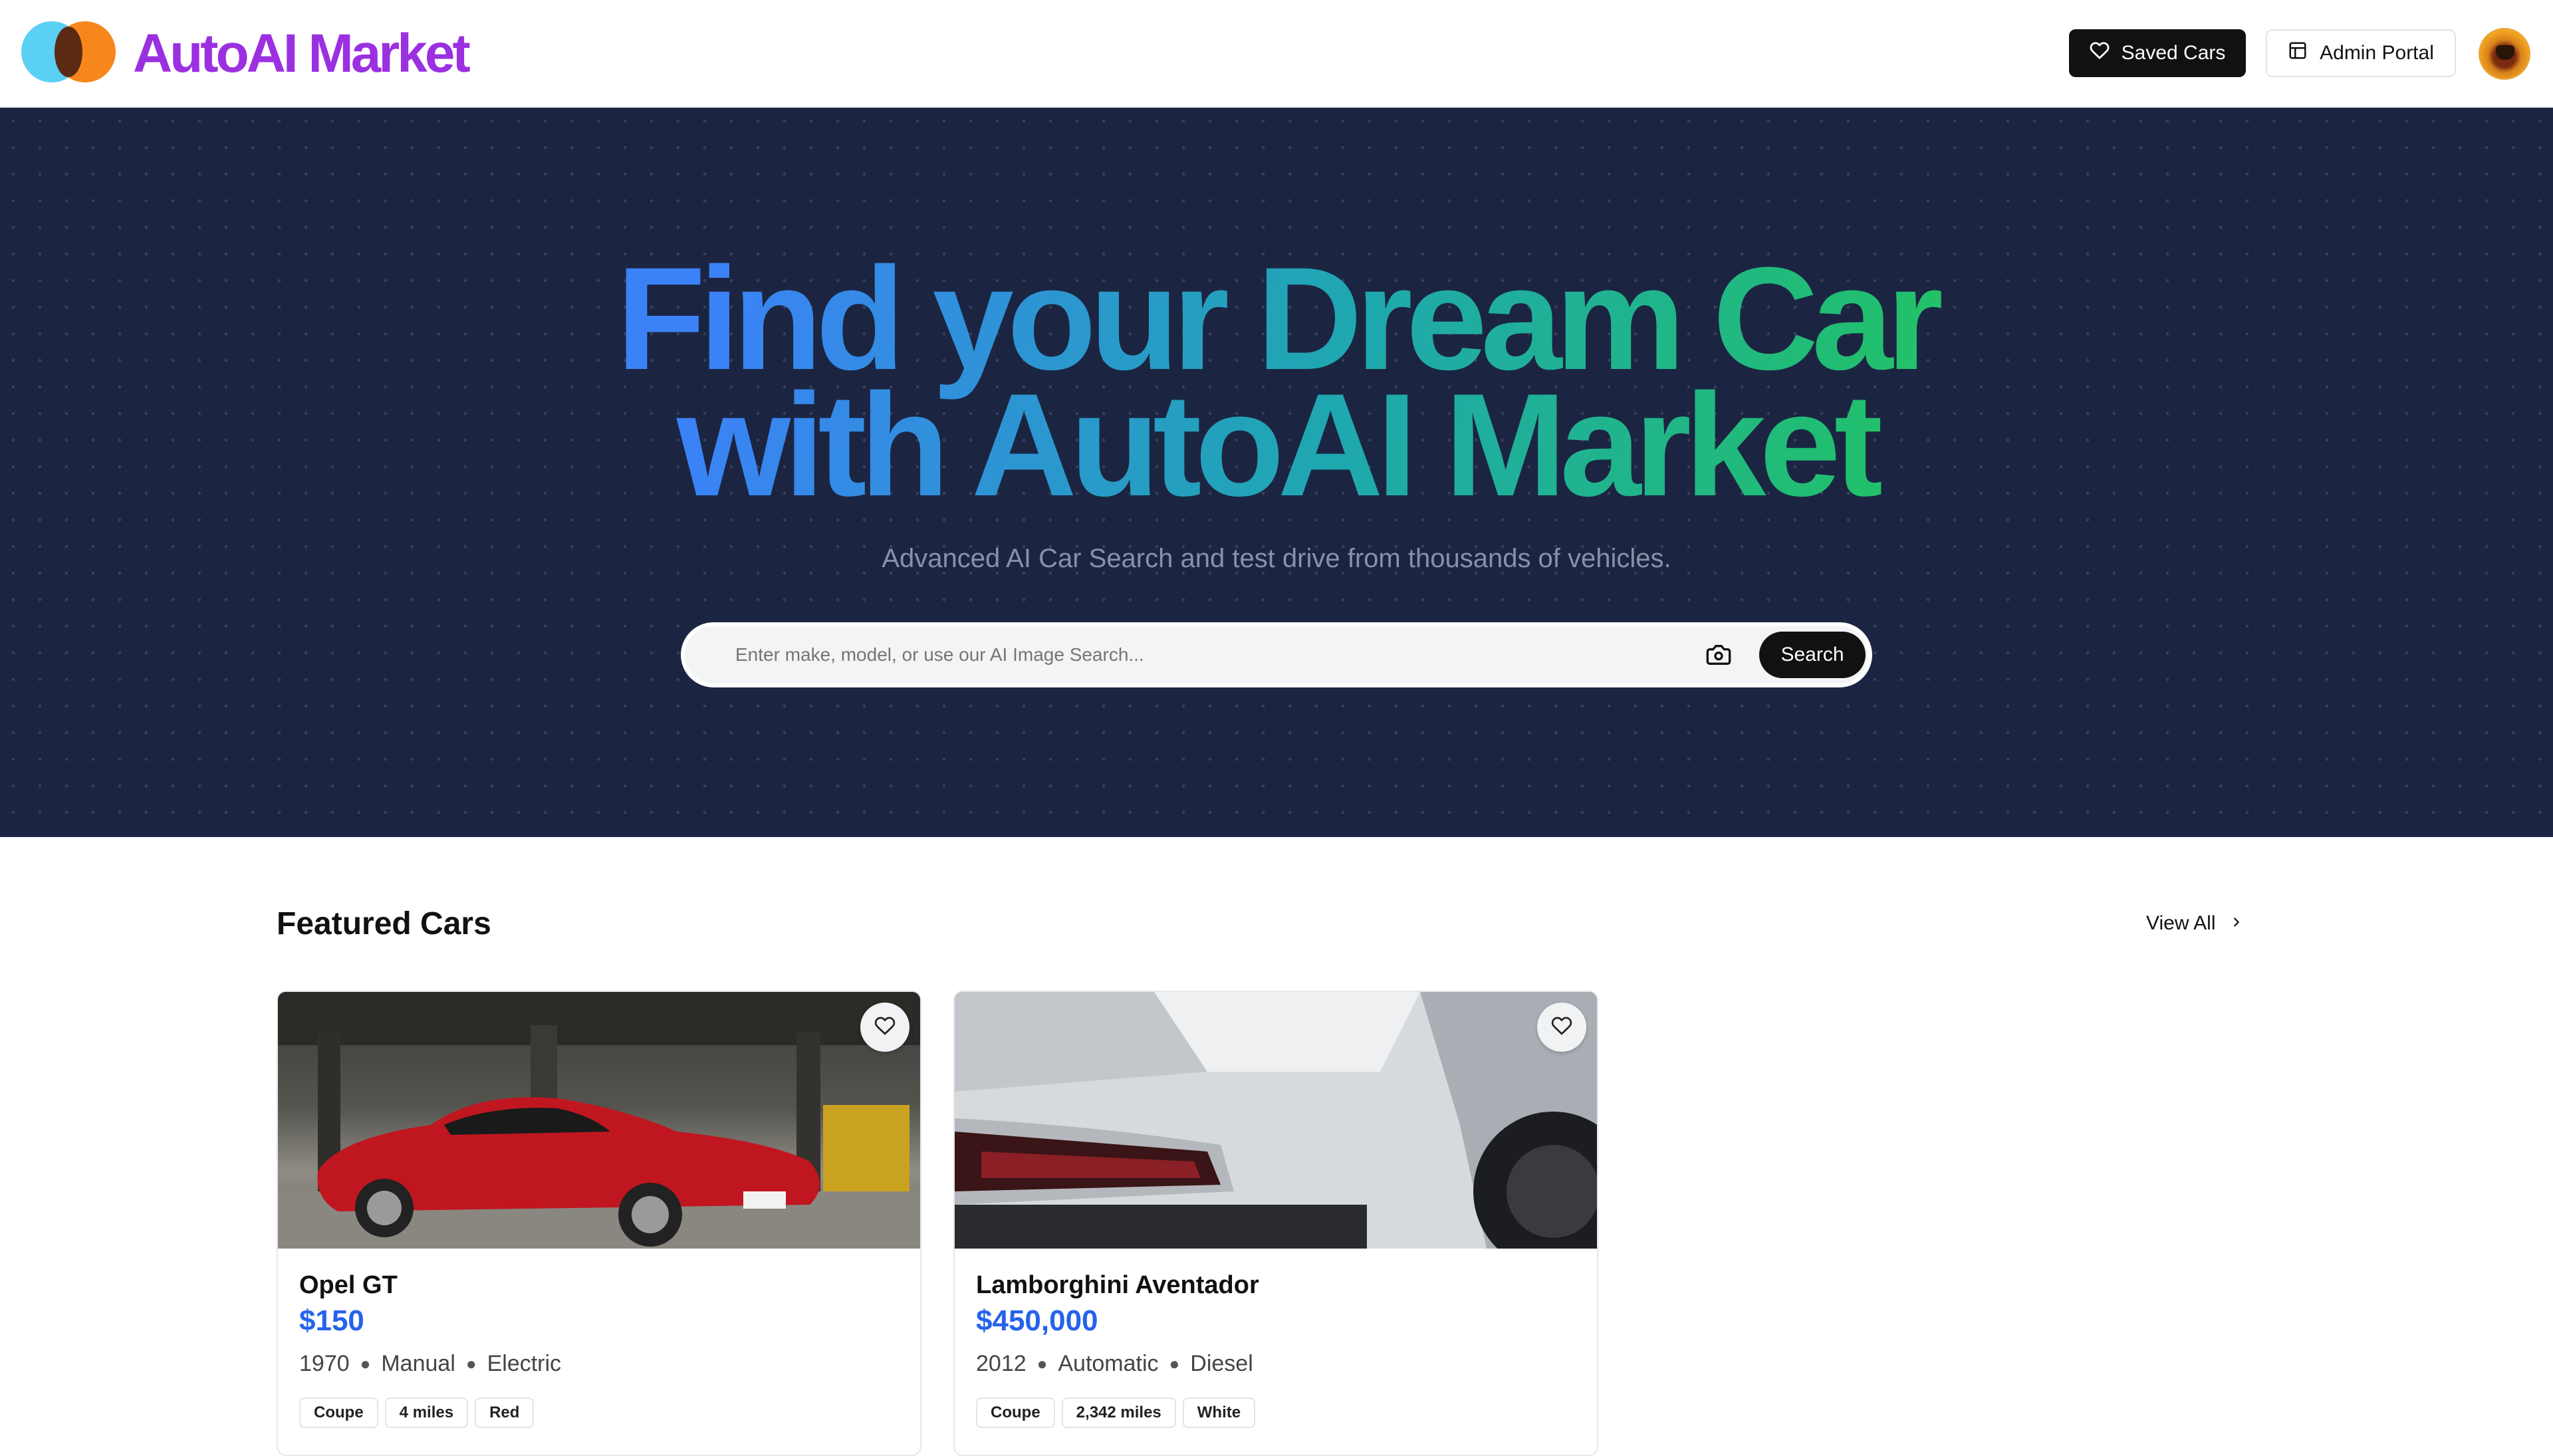  I want to click on search-button: Search, so click(1812, 655).